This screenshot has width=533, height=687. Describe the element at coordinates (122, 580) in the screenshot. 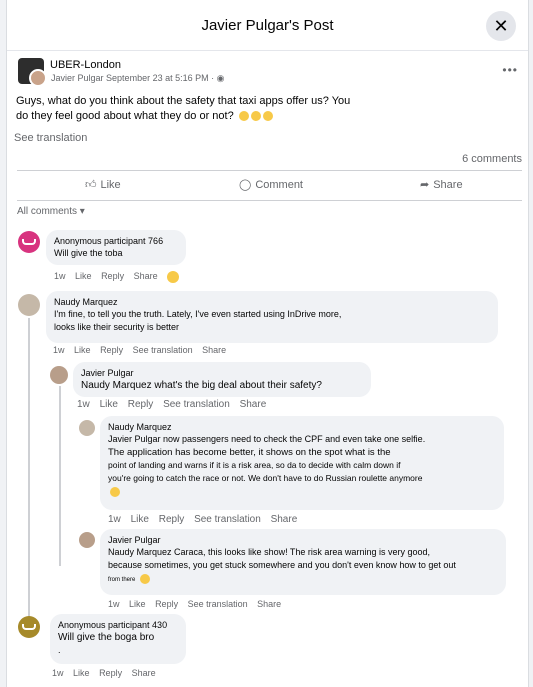

I see `comment-text-line: from there` at that location.